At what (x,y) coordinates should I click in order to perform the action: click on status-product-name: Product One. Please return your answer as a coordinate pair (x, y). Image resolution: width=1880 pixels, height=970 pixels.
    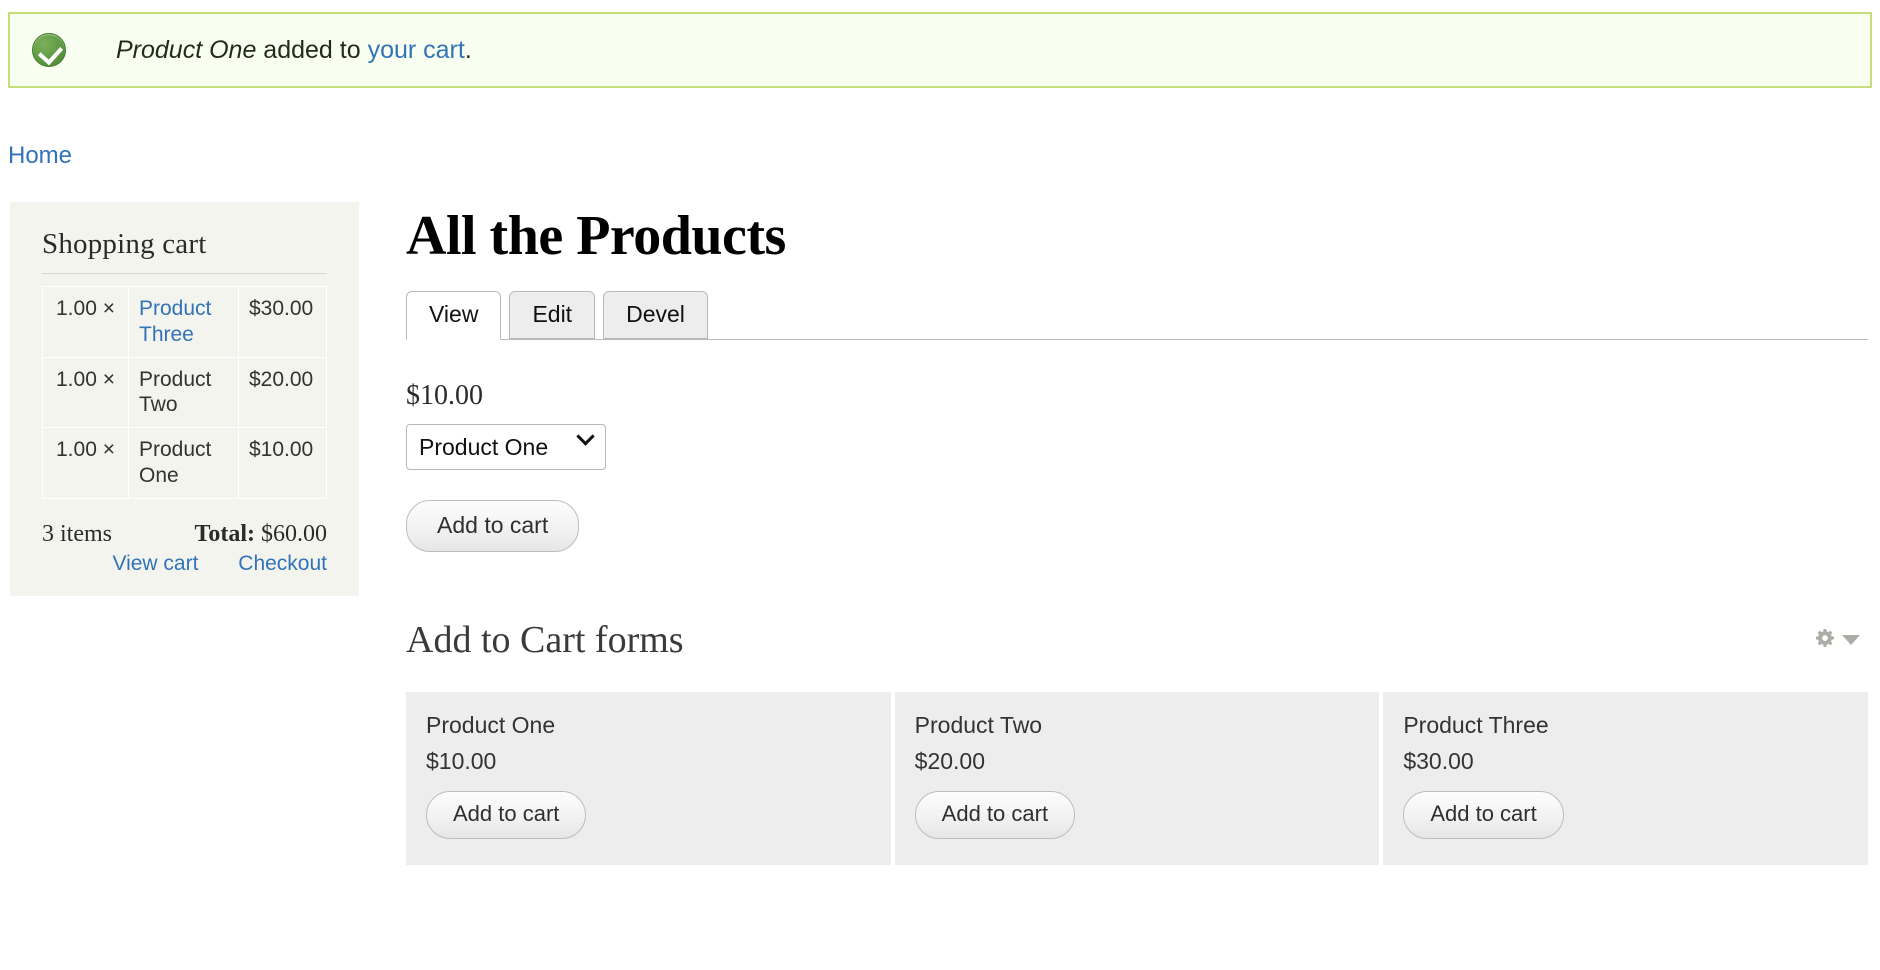
    Looking at the image, I should click on (186, 49).